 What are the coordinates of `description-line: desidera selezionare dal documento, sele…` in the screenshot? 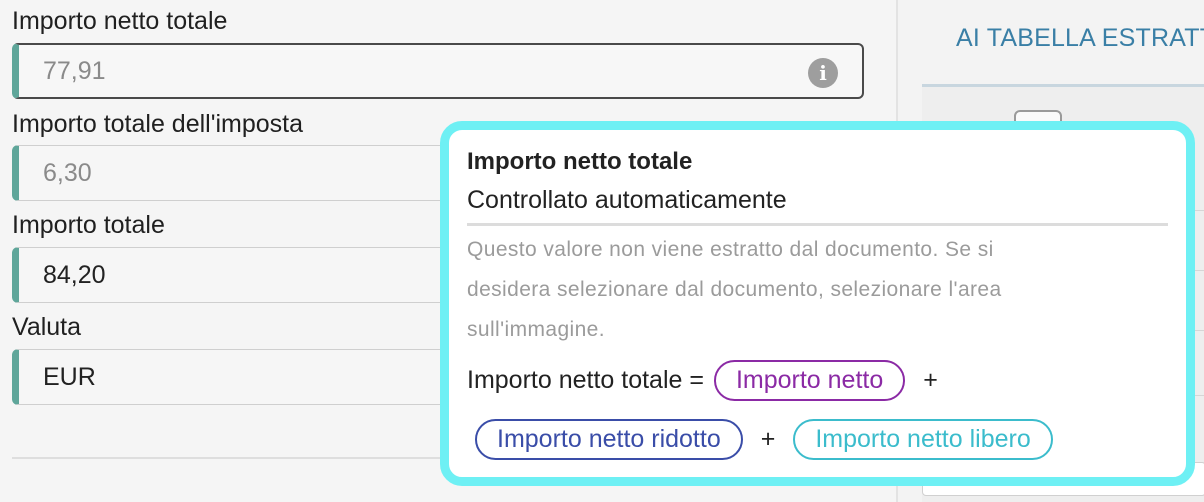 It's located at (734, 289).